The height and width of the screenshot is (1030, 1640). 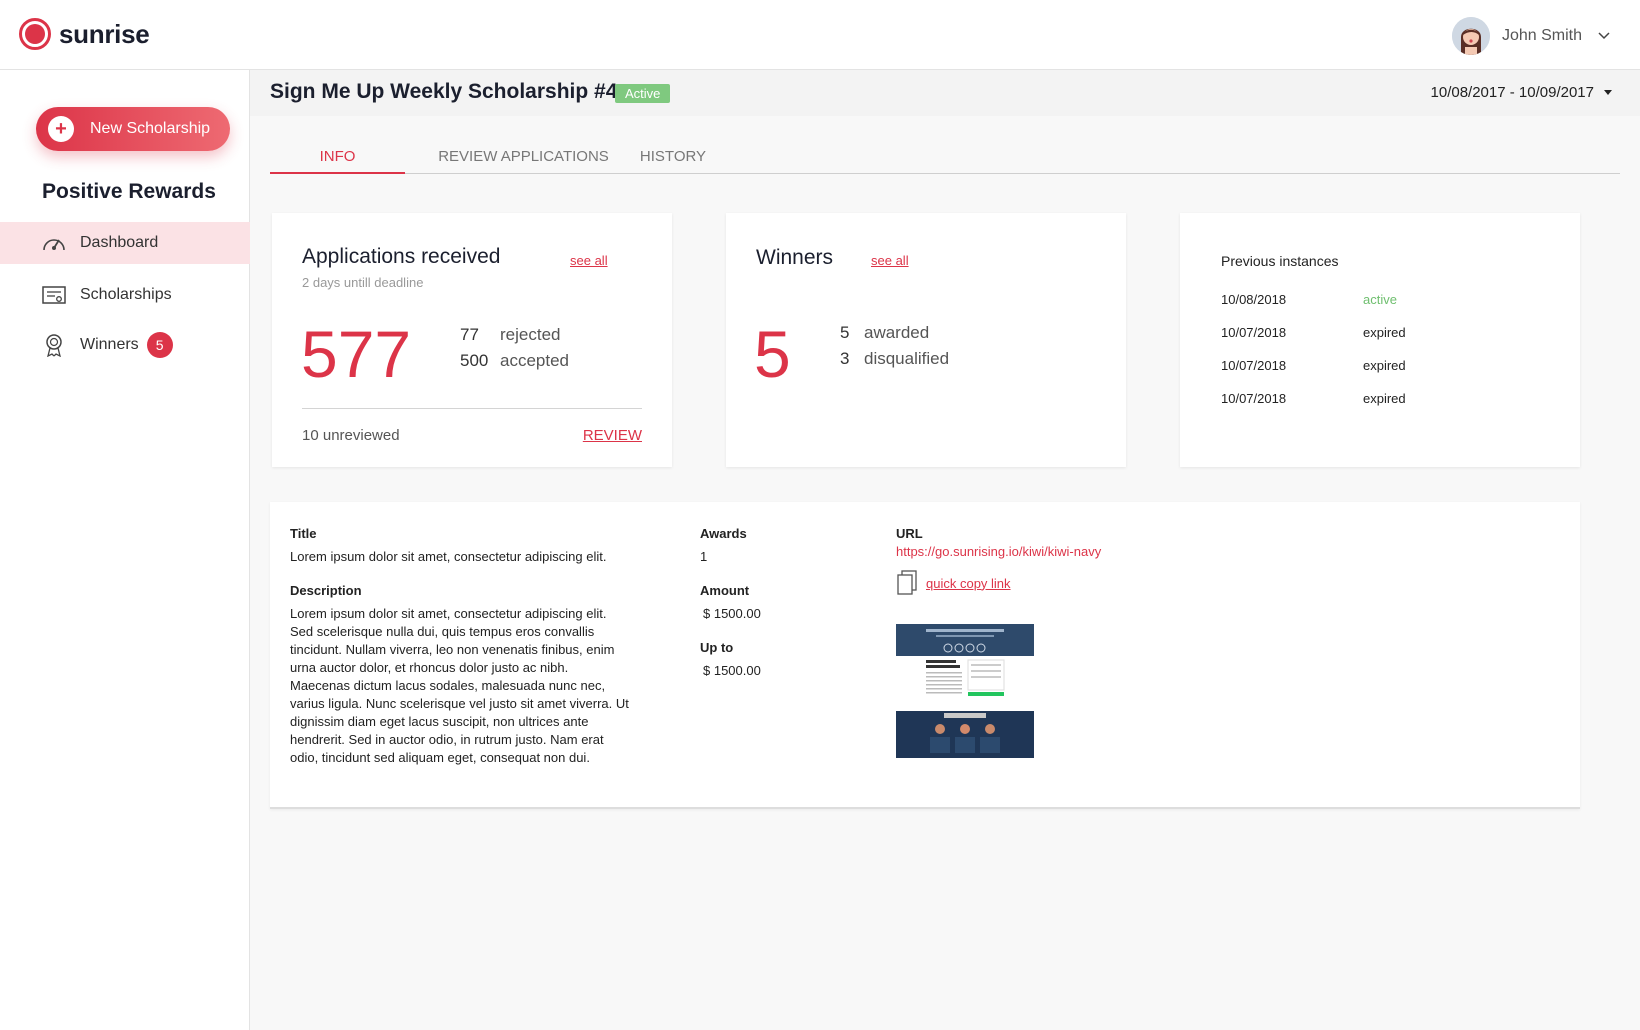 What do you see at coordinates (909, 533) in the screenshot?
I see `url-label: URL` at bounding box center [909, 533].